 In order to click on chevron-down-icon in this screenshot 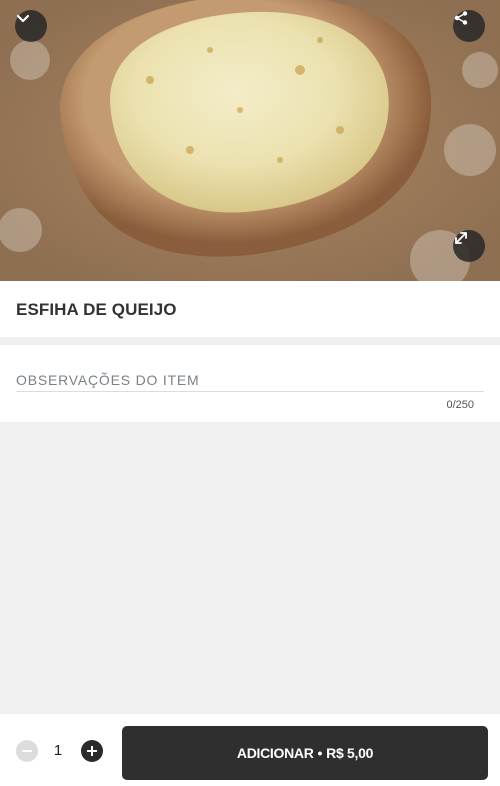, I will do `click(23, 18)`.